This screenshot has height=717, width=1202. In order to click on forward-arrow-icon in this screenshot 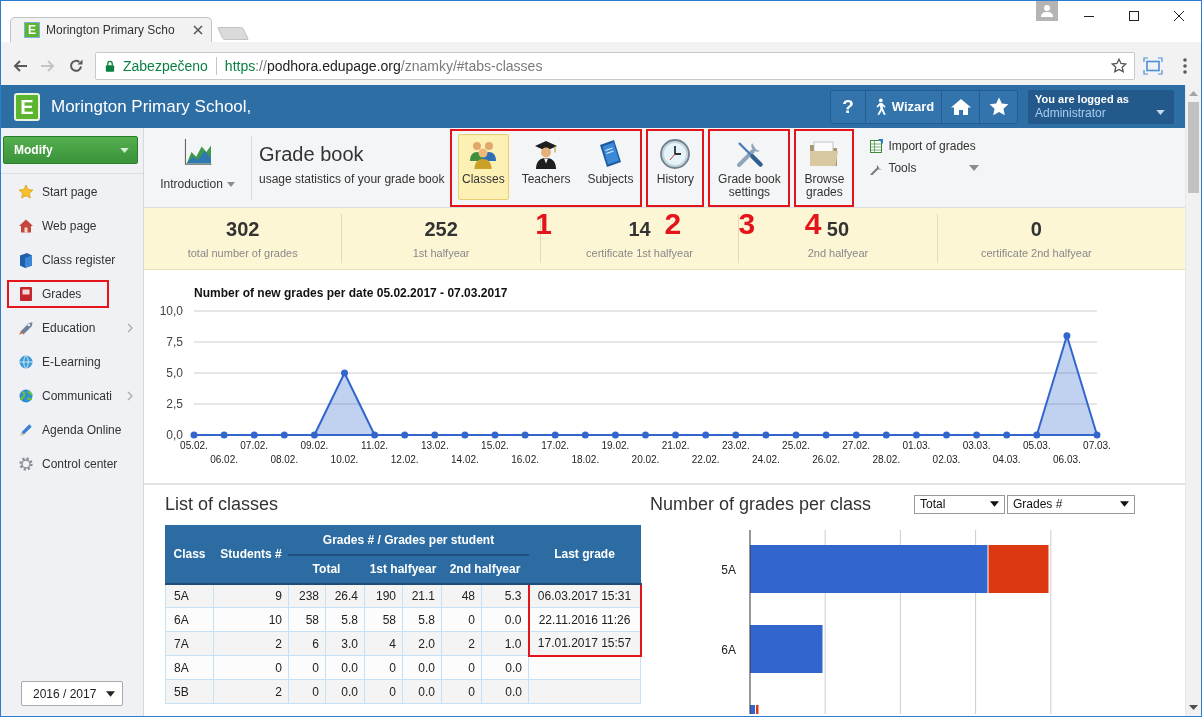, I will do `click(48, 66)`.